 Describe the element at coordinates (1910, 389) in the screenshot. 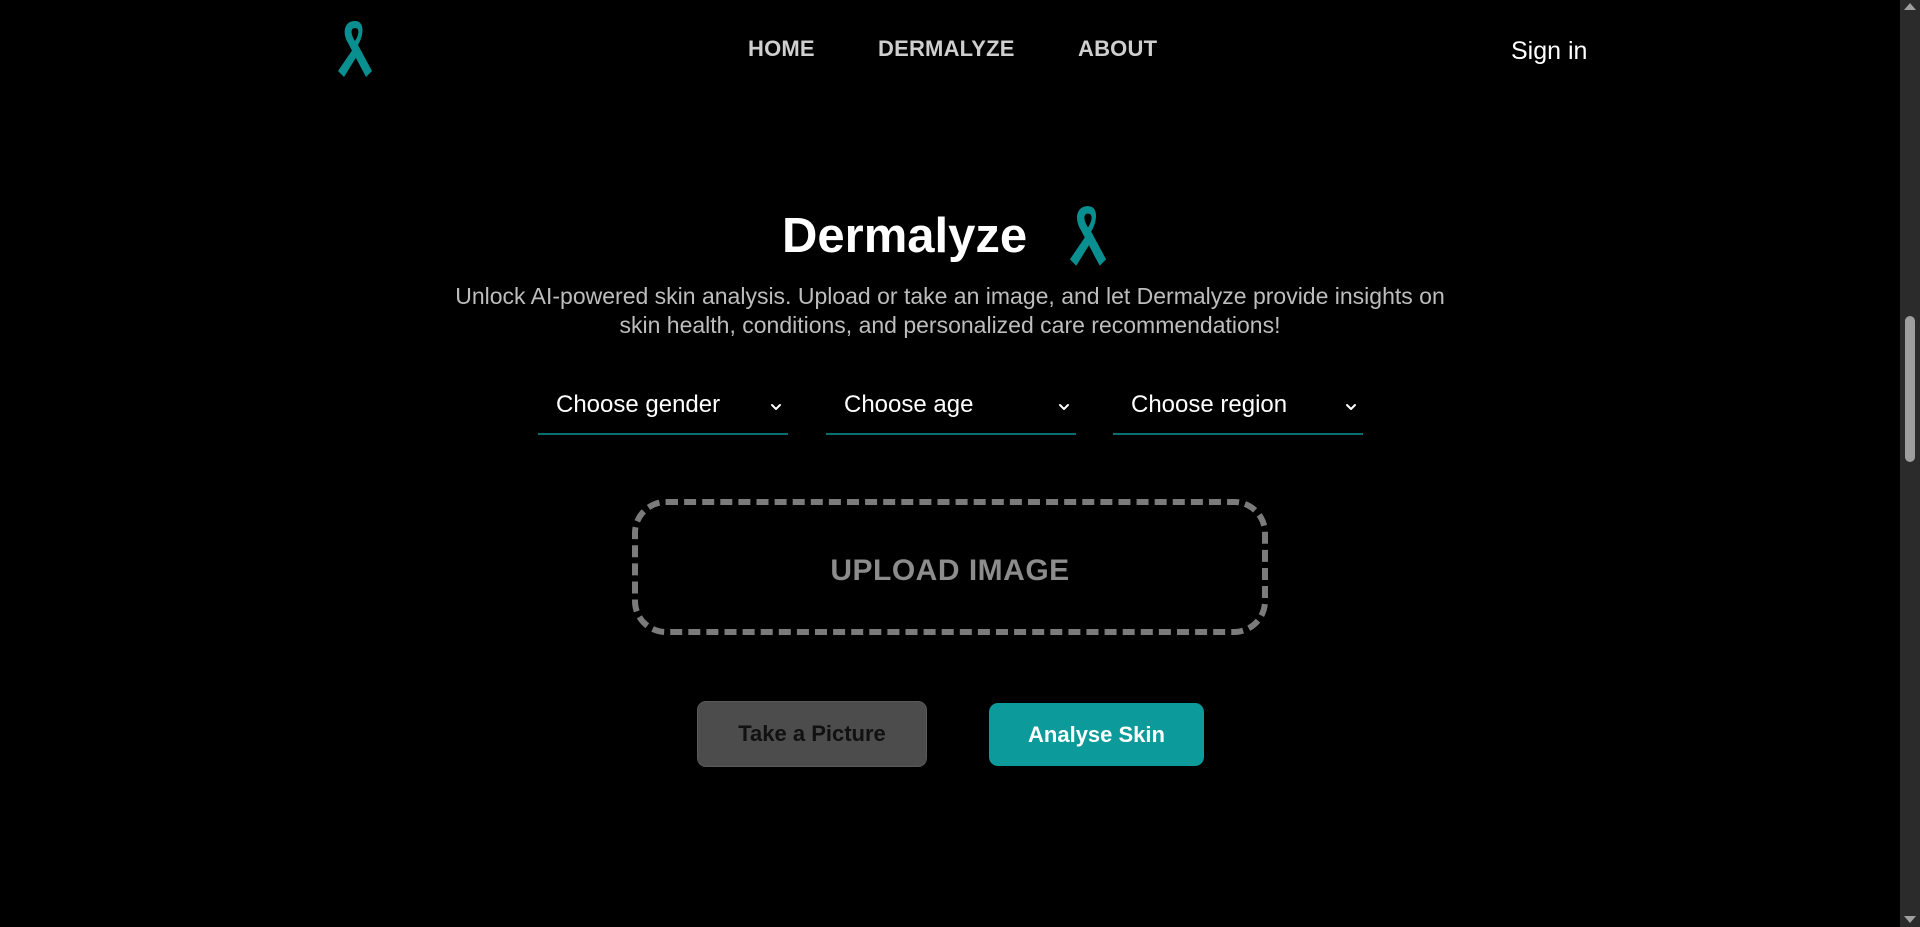

I see `scrollbar-thumb` at that location.